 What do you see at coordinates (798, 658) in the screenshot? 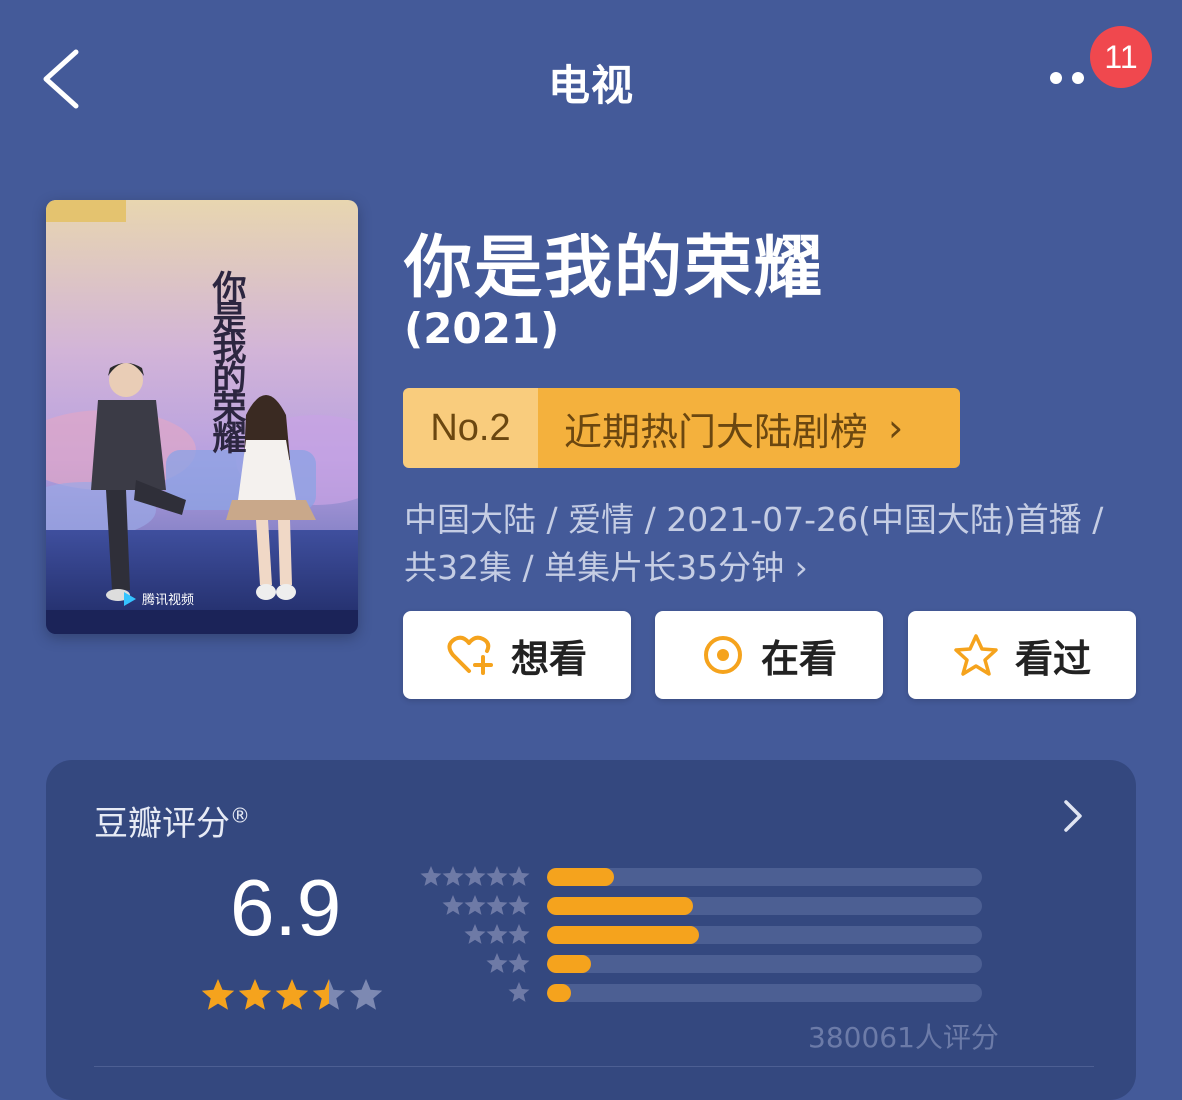
I see `watching-label: 在看` at bounding box center [798, 658].